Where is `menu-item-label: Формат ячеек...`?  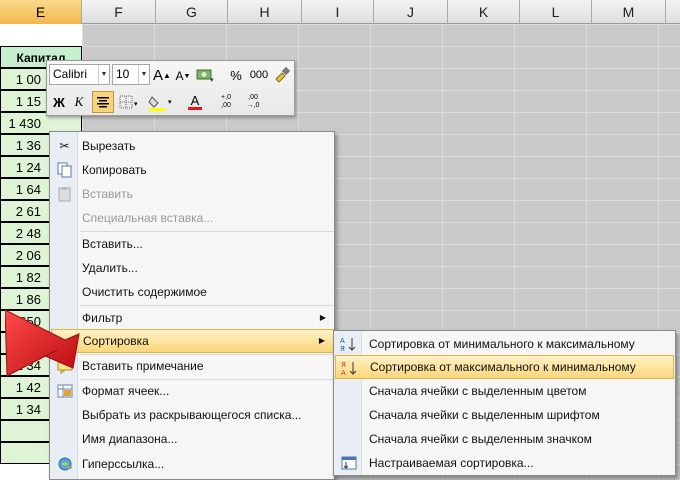 menu-item-label: Формат ячеек... is located at coordinates (126, 391).